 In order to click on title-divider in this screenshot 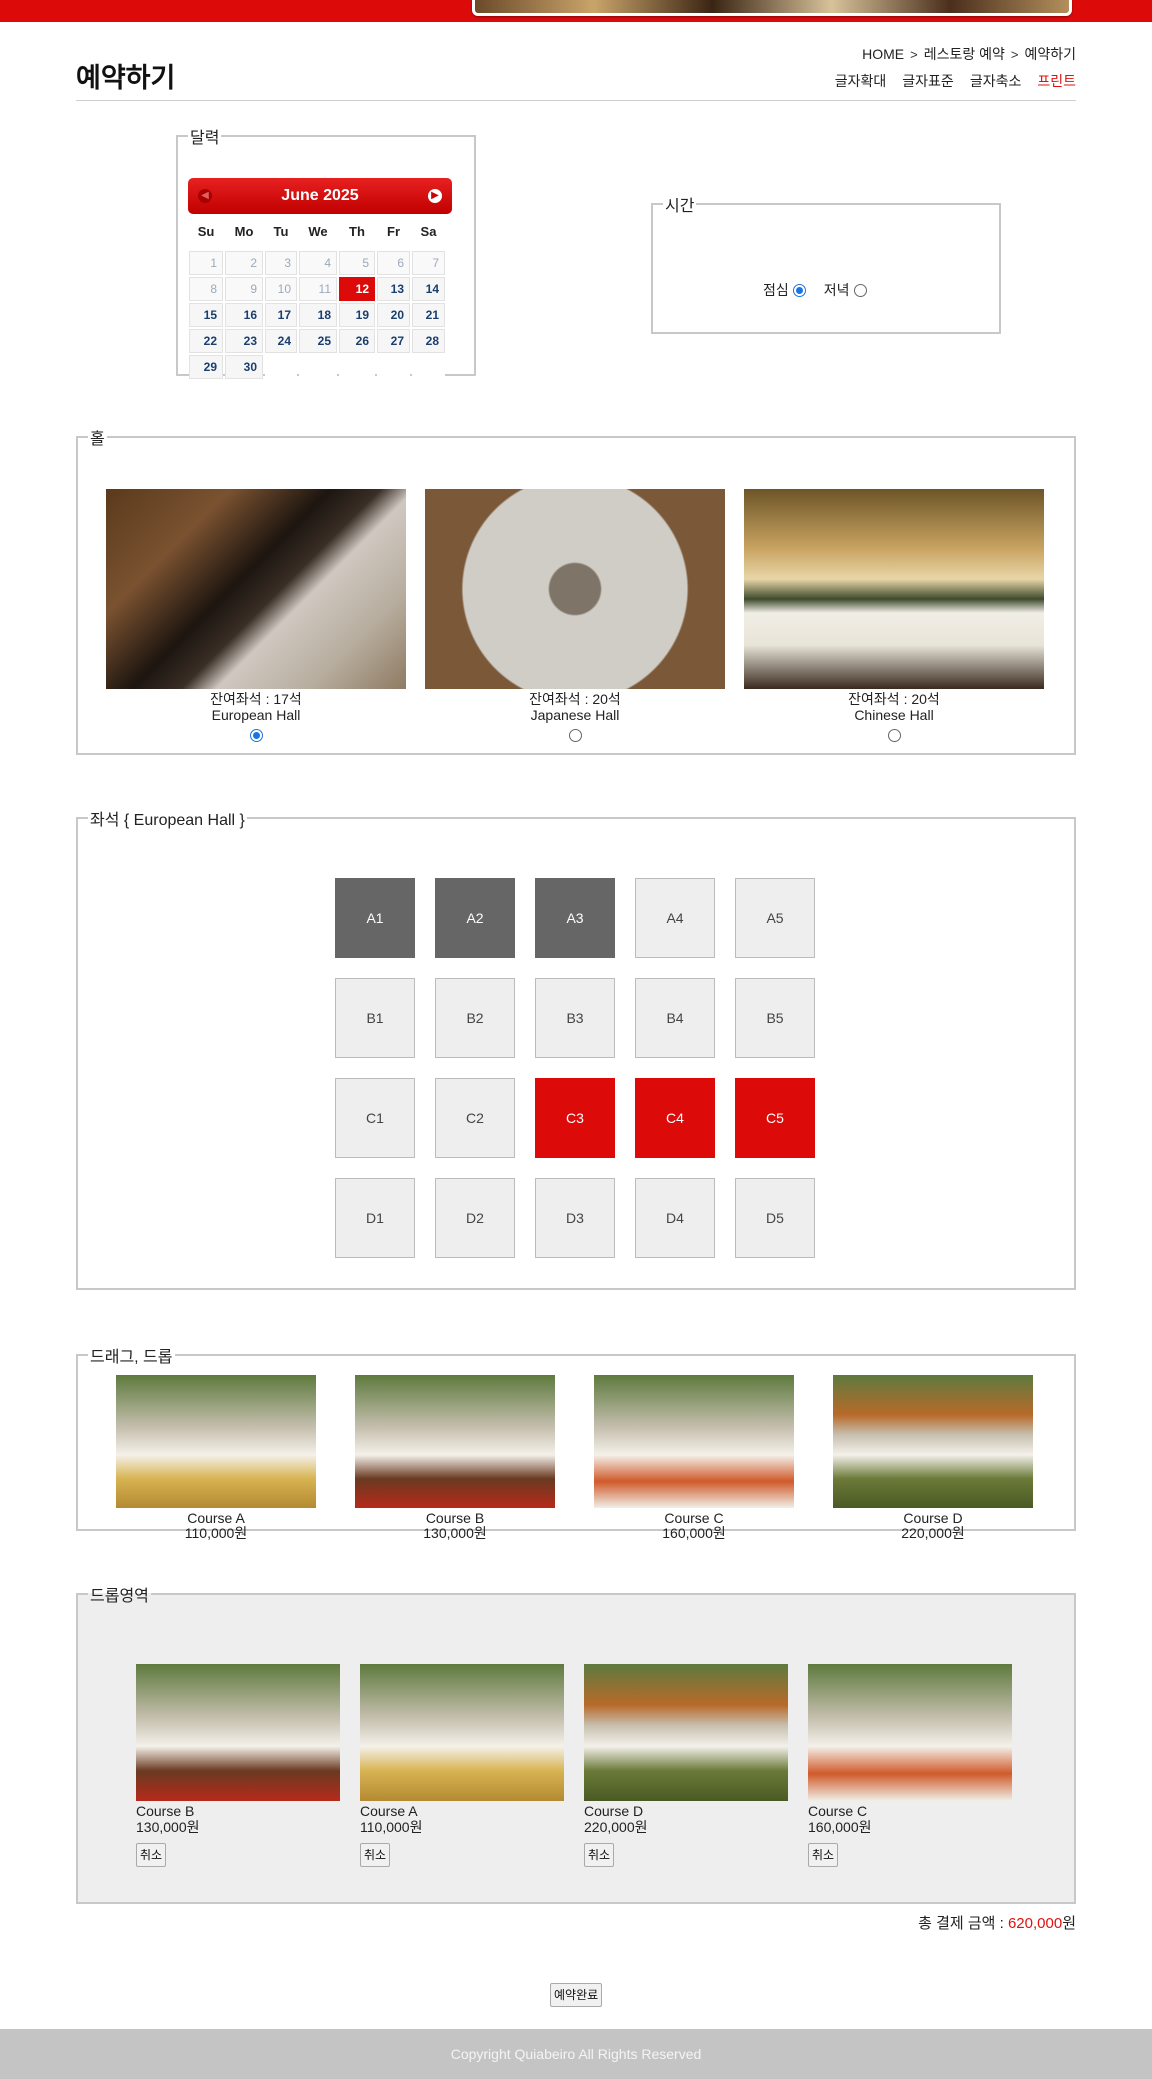, I will do `click(576, 100)`.